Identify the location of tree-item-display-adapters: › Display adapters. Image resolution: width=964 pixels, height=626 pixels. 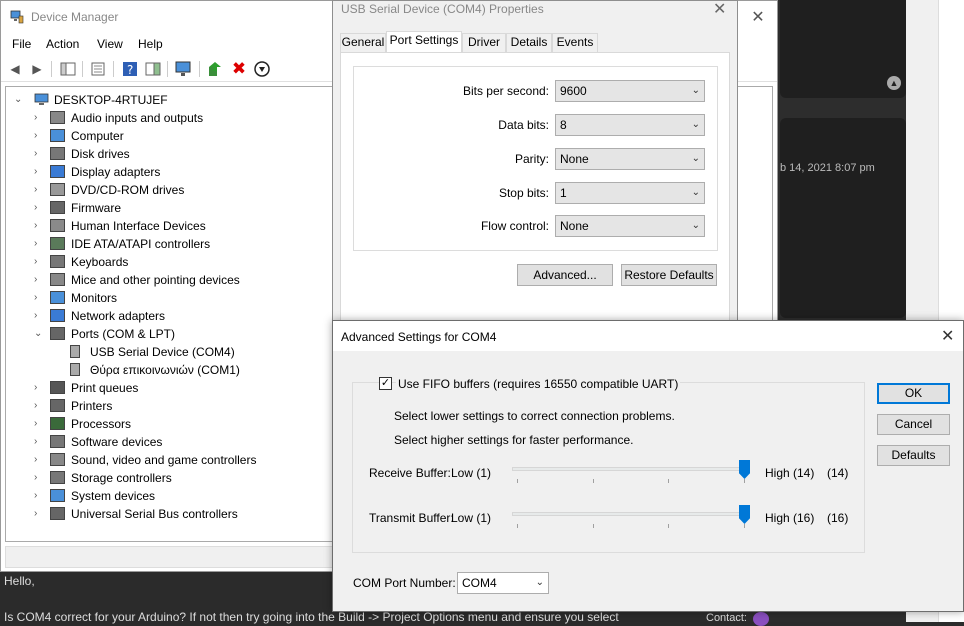
(182, 172).